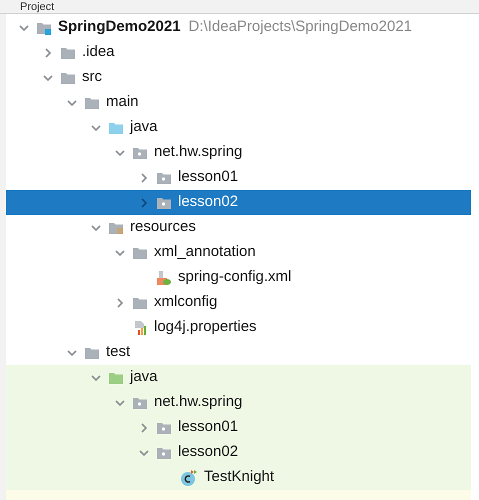 The height and width of the screenshot is (500, 479). Describe the element at coordinates (122, 102) in the screenshot. I see `item-label: main` at that location.